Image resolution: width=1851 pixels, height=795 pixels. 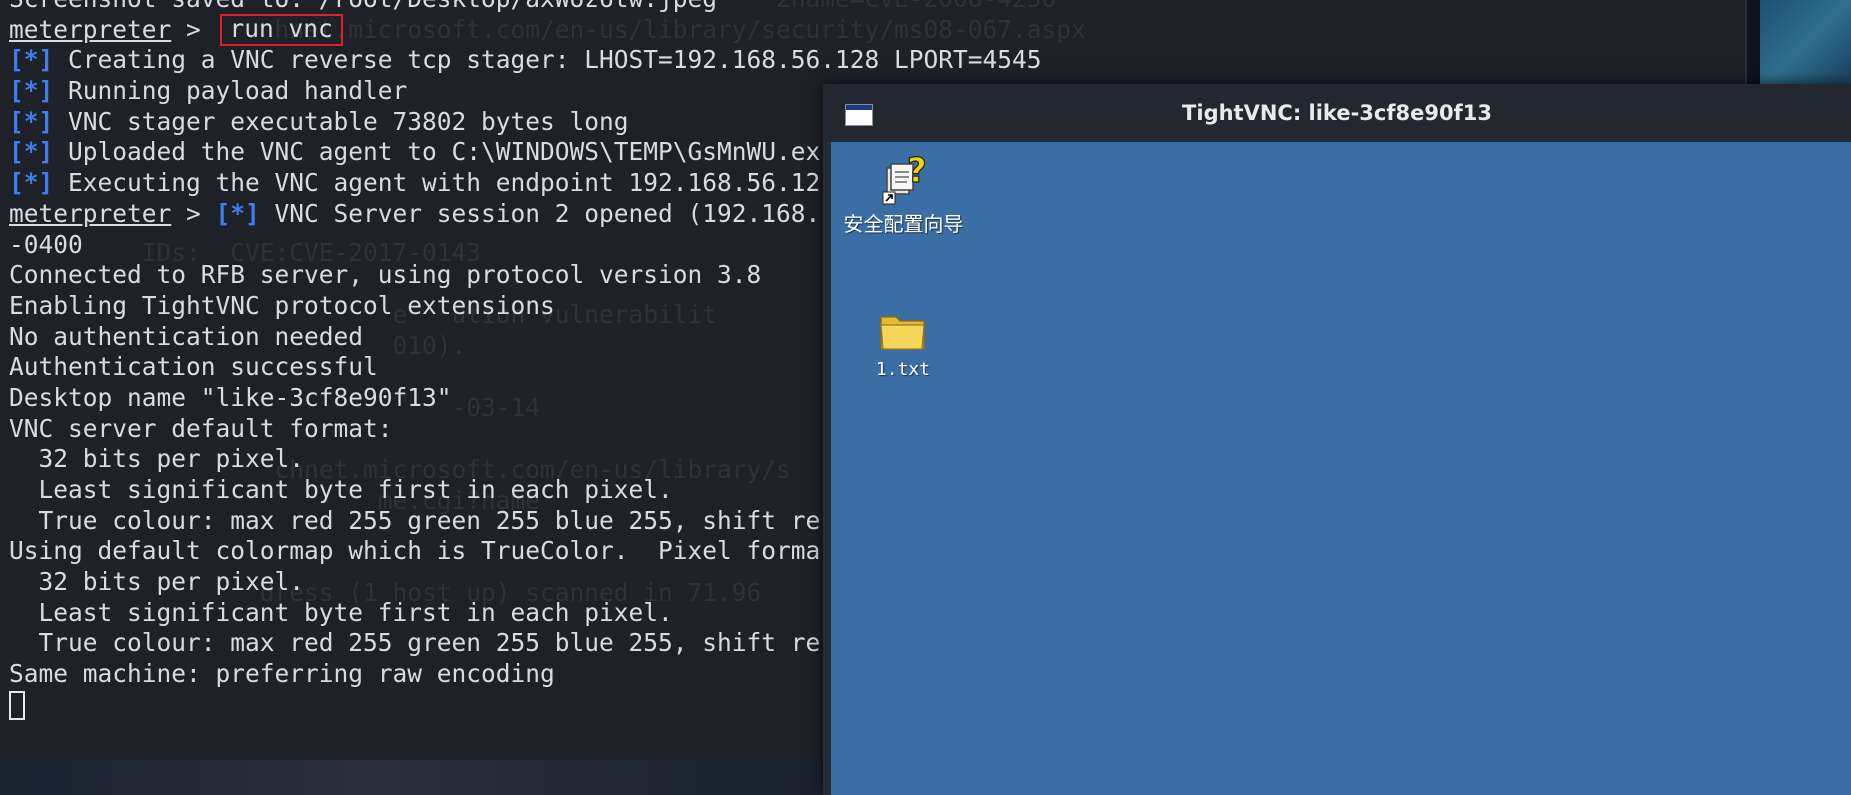 I want to click on desktop-icon-security-wizard: ? 安全配置向导, so click(x=903, y=193).